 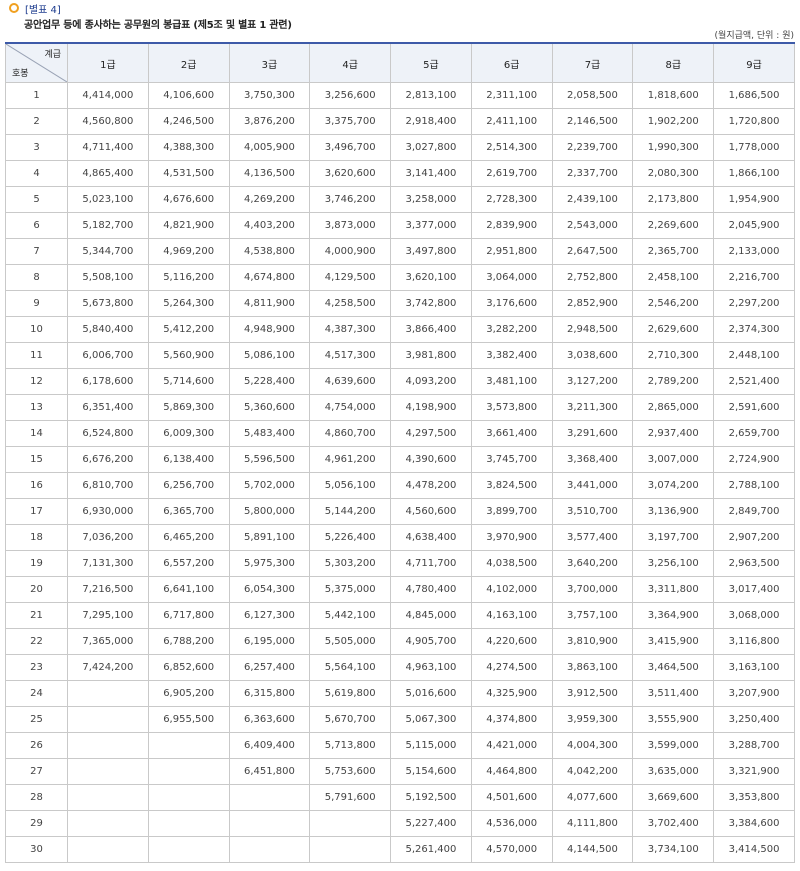 I want to click on salary-cell: 3,620,600, so click(x=350, y=173).